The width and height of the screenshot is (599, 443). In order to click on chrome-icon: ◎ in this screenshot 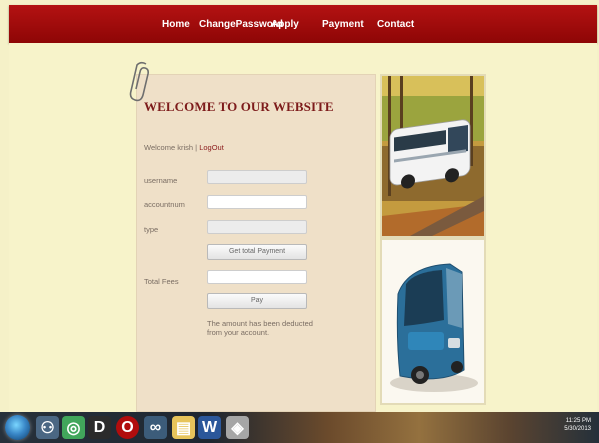, I will do `click(73, 427)`.